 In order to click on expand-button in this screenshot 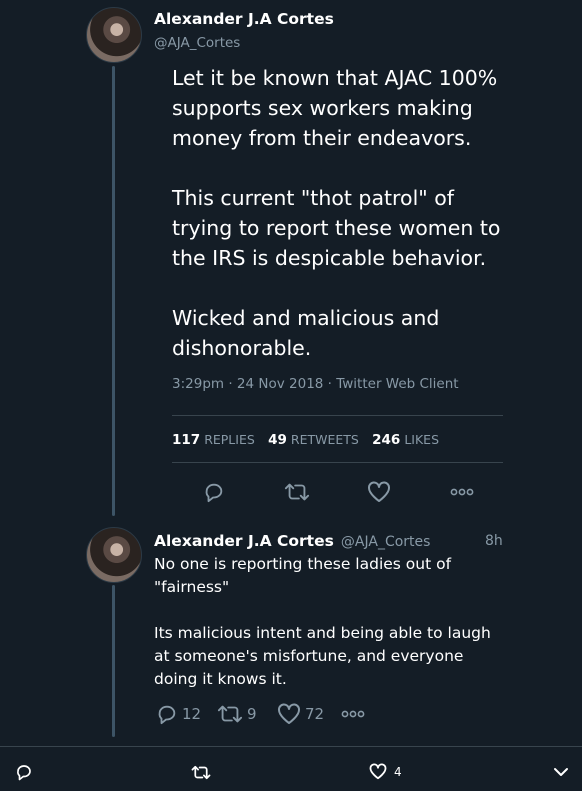, I will do `click(561, 772)`.